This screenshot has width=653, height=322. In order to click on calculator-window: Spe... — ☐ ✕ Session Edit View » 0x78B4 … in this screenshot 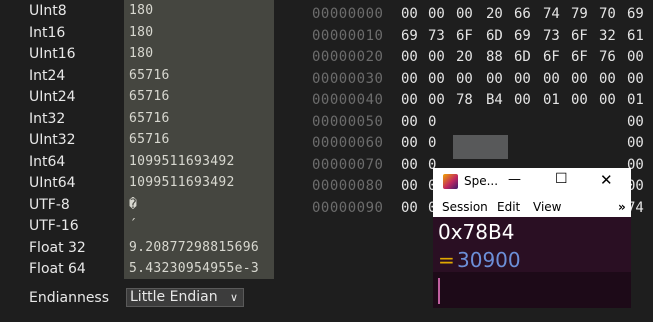, I will do `click(532, 238)`.